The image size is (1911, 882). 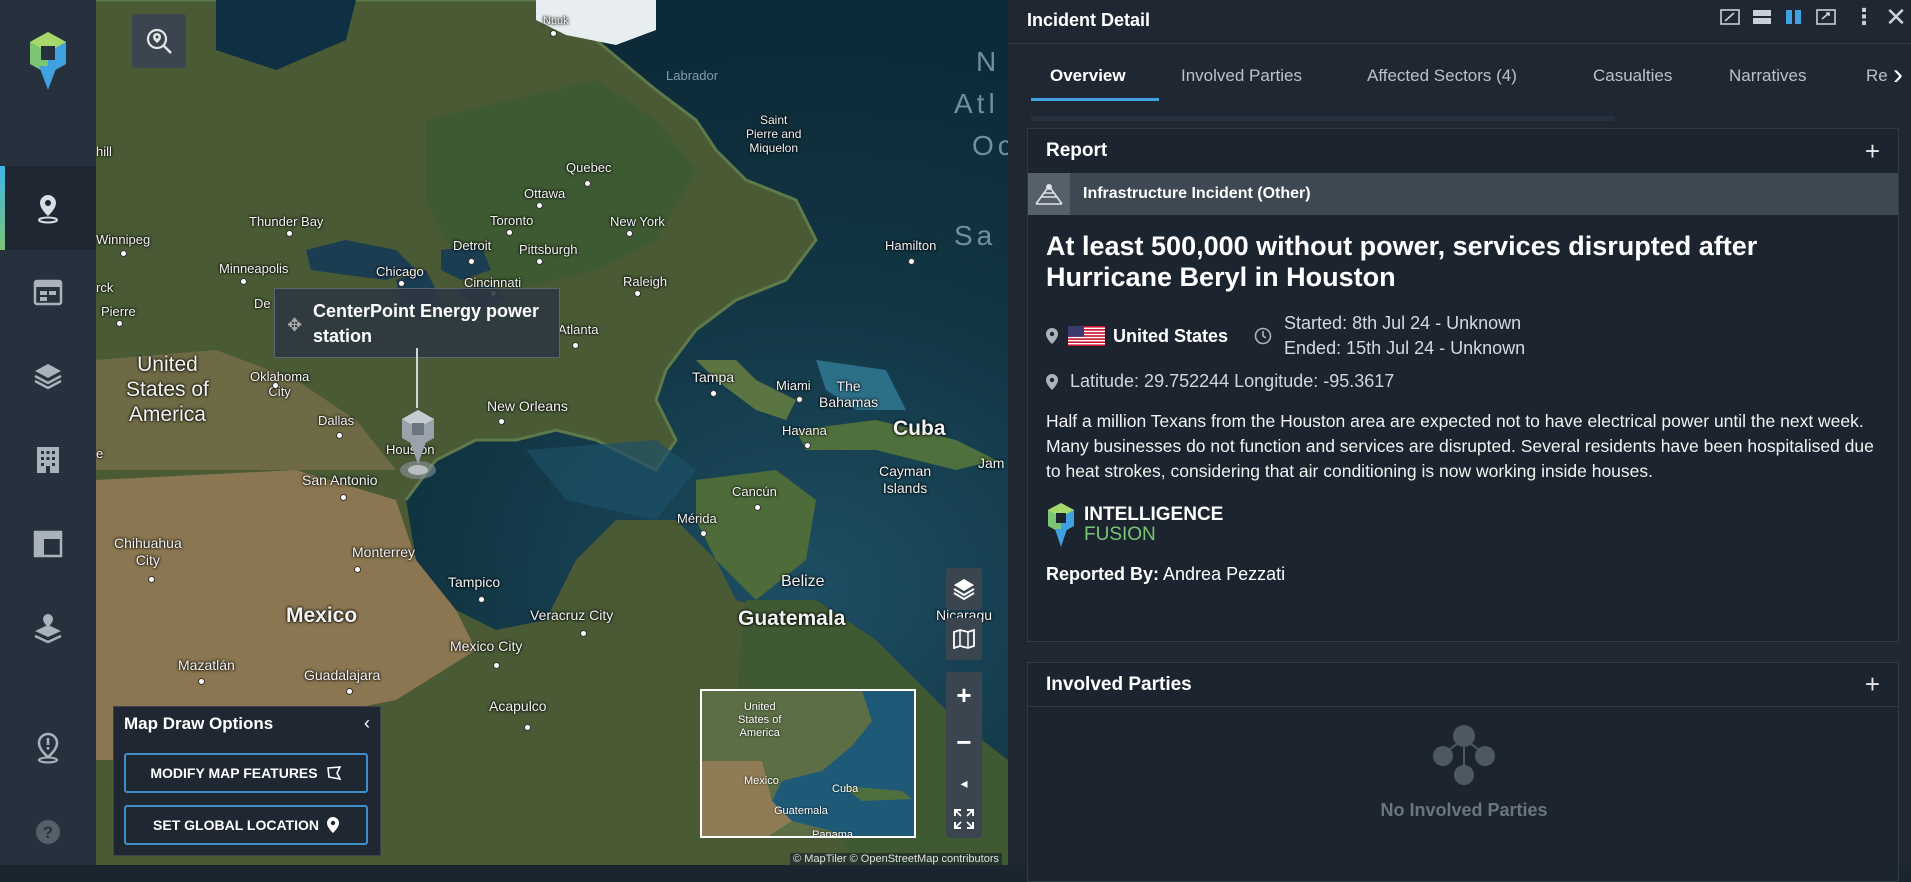 What do you see at coordinates (1241, 76) in the screenshot?
I see `tab-involved-parties: Involved Parties` at bounding box center [1241, 76].